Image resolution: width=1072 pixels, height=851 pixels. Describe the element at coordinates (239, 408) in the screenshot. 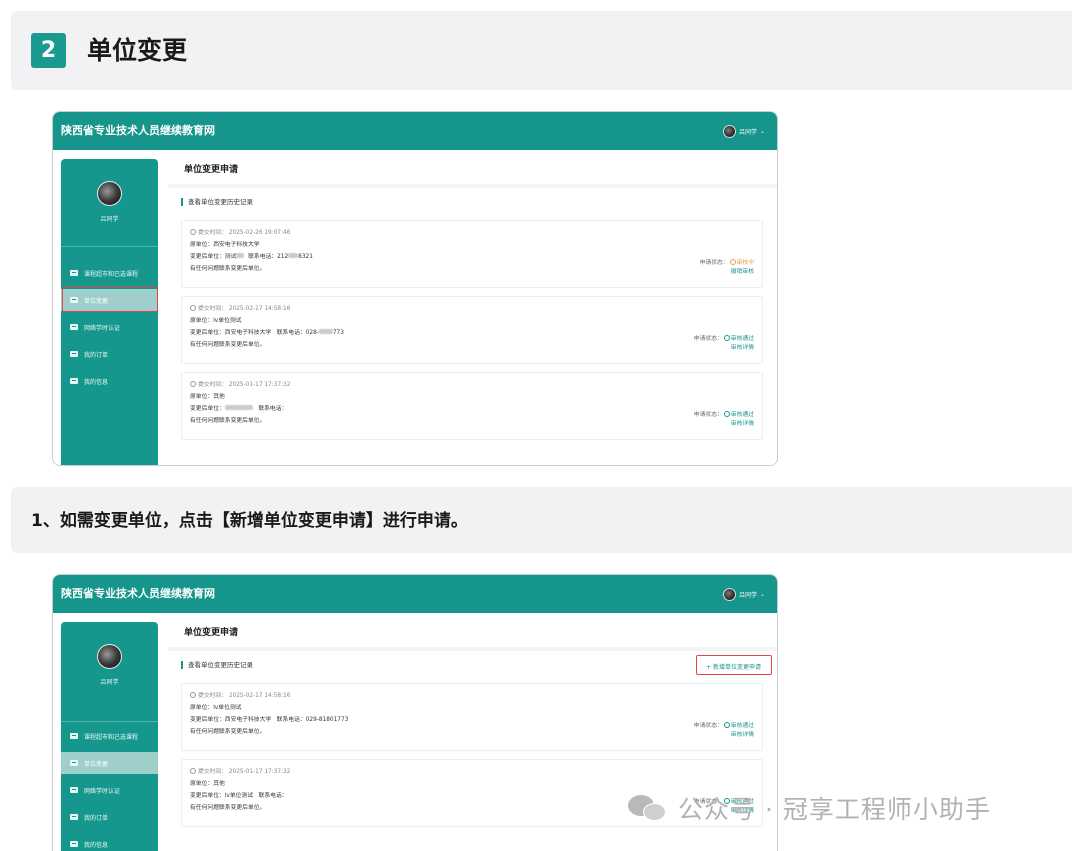

I see `new-unit-line: 变更后单位： 联系电话：` at that location.